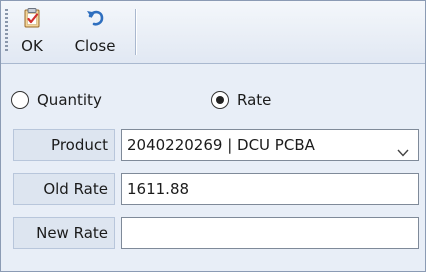  I want to click on old-rate-field: 1611.88, so click(270, 189).